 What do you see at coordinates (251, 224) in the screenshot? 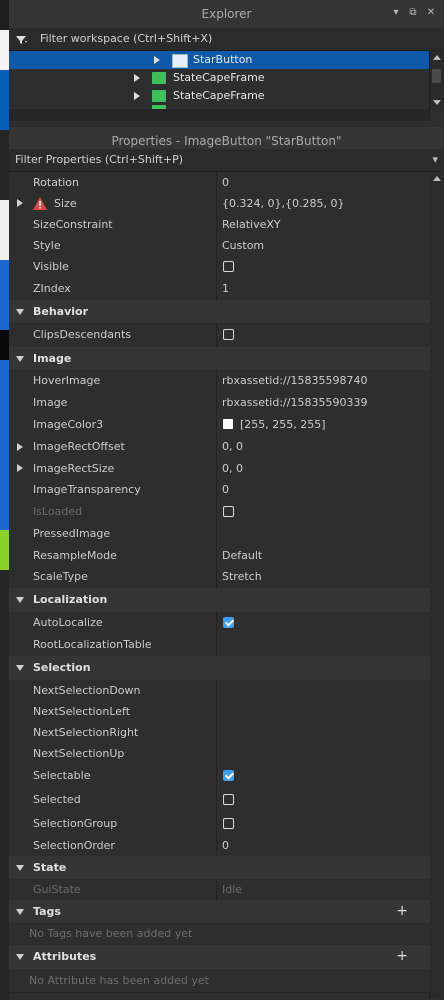
I see `prop-value: RelativeXY` at bounding box center [251, 224].